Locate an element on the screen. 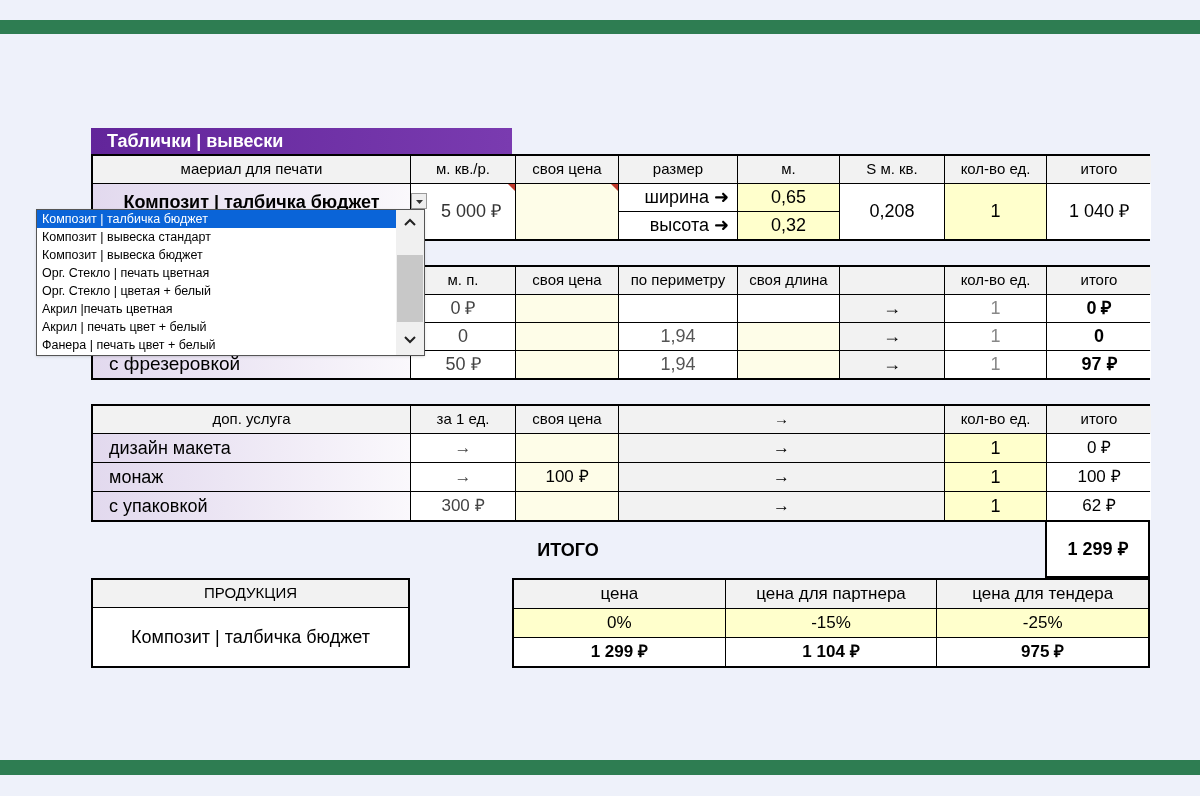  table-cell: высота ➜ is located at coordinates (678, 225).